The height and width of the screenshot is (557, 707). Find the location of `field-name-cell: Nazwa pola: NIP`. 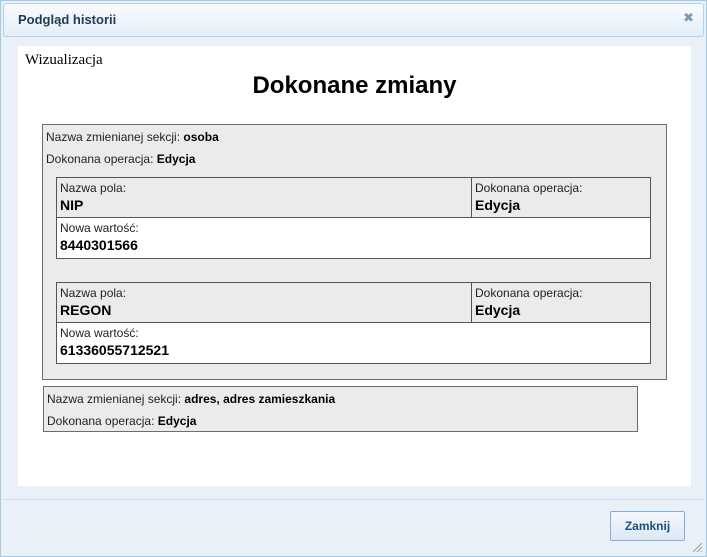

field-name-cell: Nazwa pola: NIP is located at coordinates (264, 197).